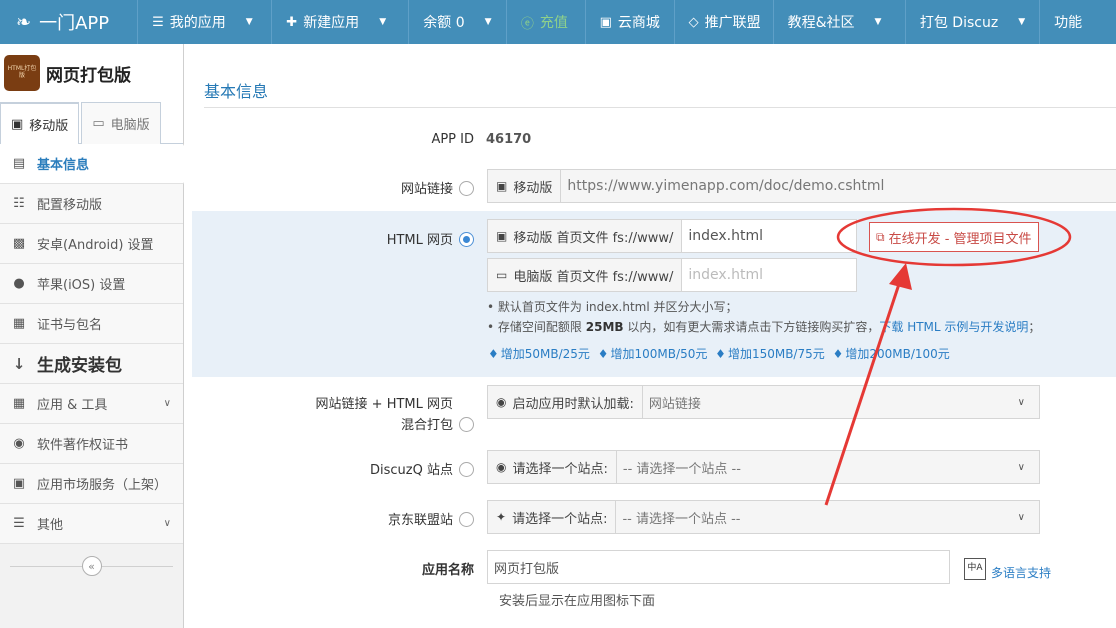  I want to click on sliders-icon: ☷, so click(19, 203).